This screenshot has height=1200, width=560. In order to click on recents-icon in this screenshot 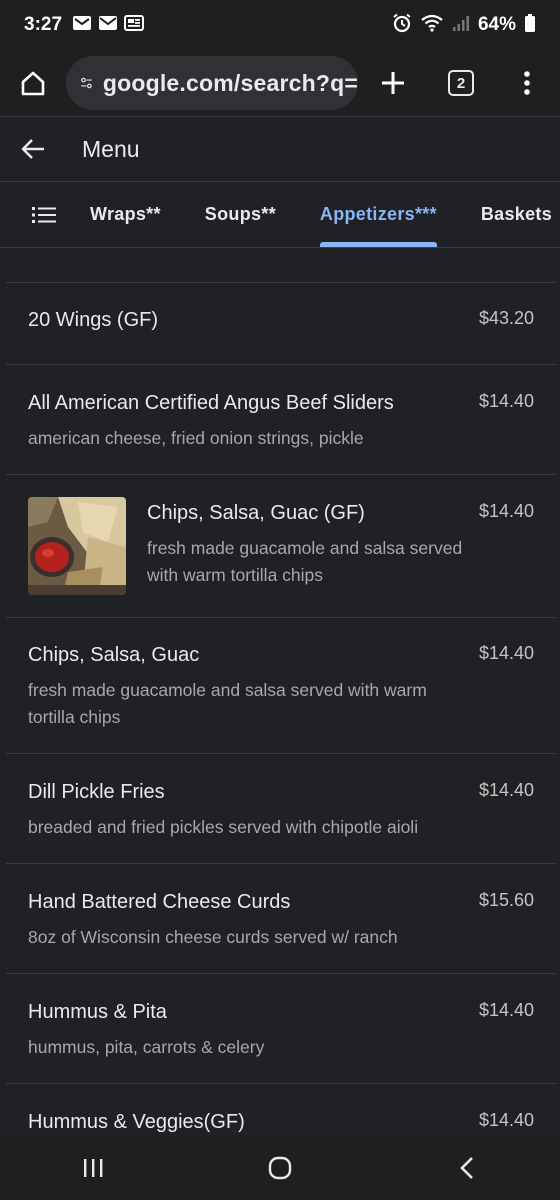, I will do `click(93, 1167)`.